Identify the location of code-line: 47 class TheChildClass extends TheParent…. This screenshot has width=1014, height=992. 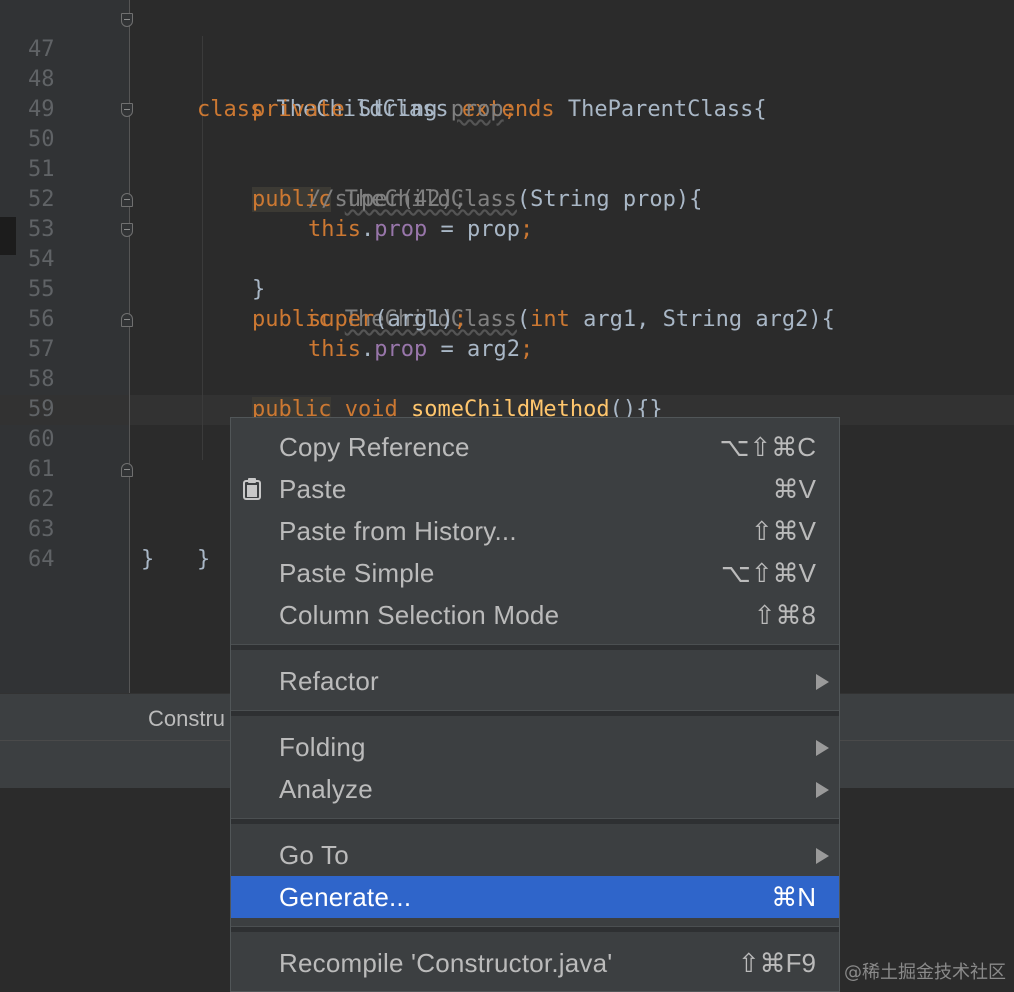
(507, 63).